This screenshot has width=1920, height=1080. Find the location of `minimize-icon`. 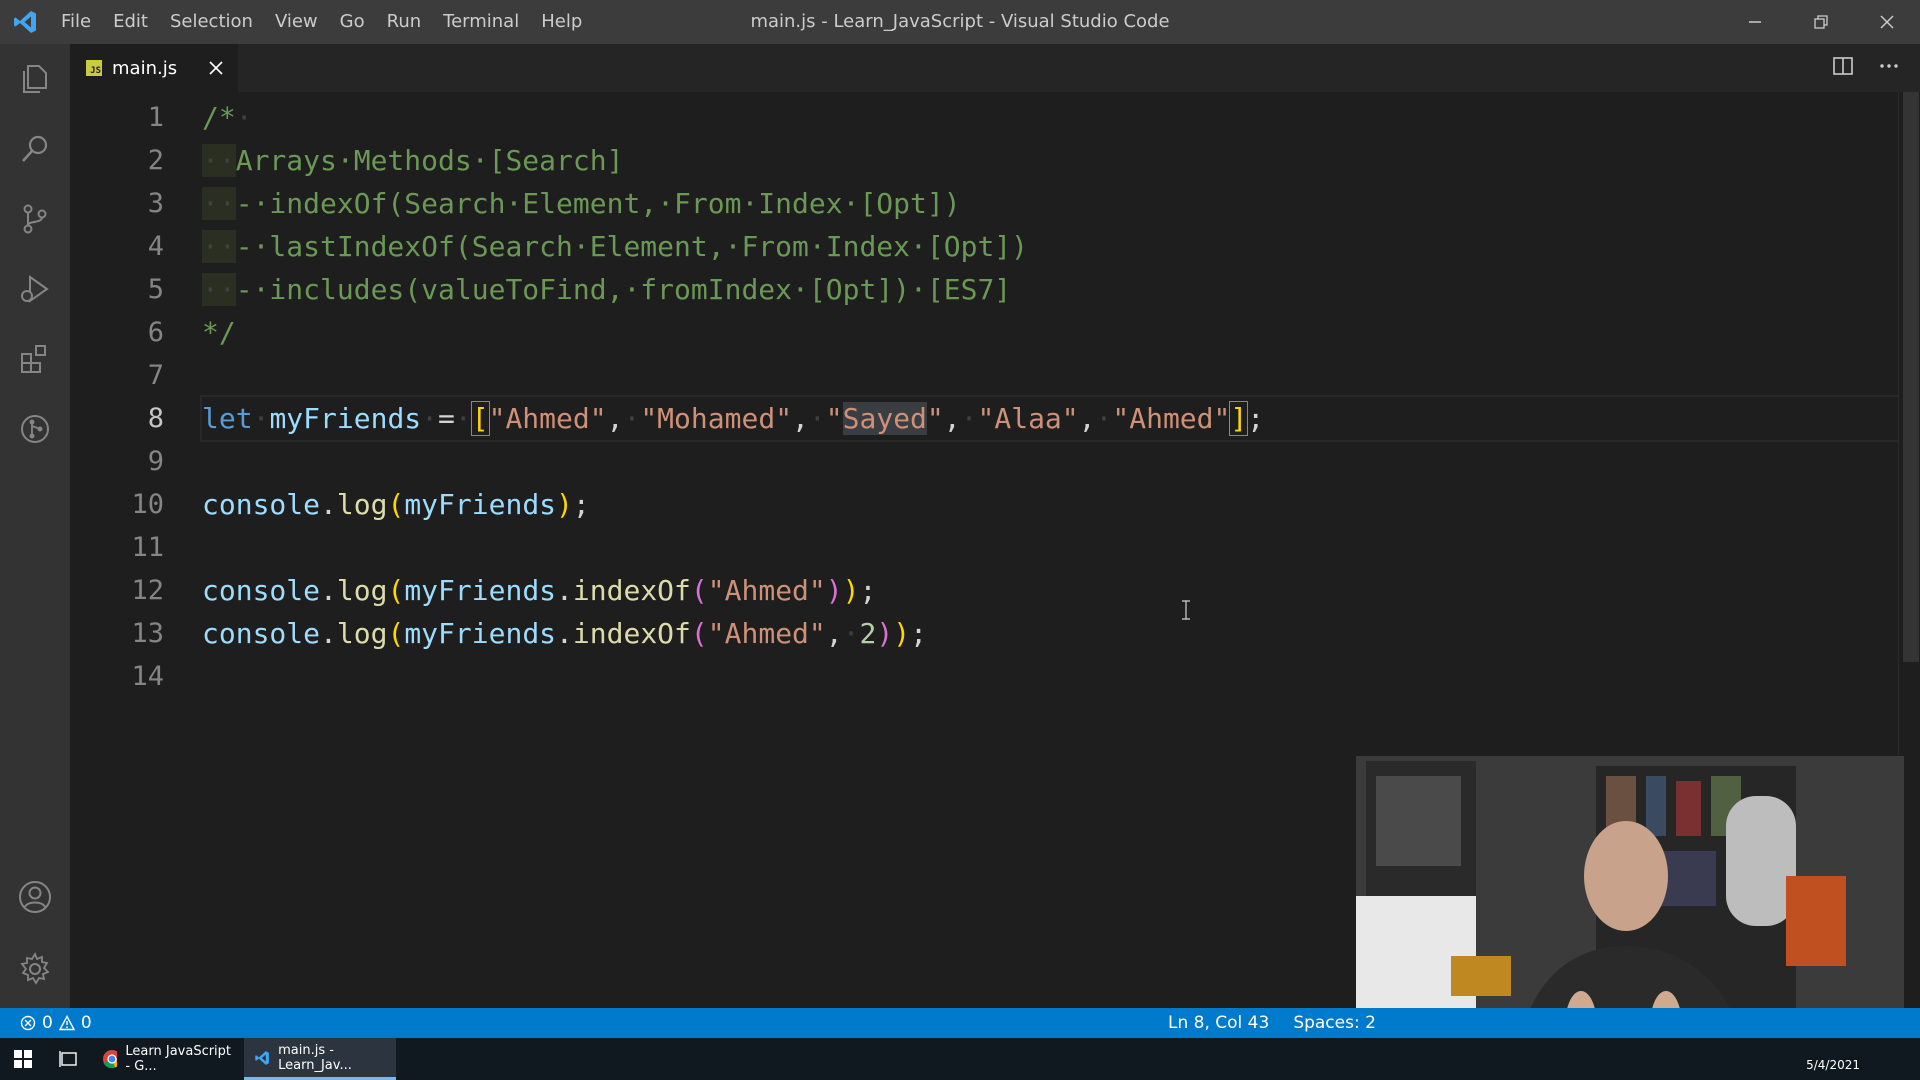

minimize-icon is located at coordinates (1755, 22).